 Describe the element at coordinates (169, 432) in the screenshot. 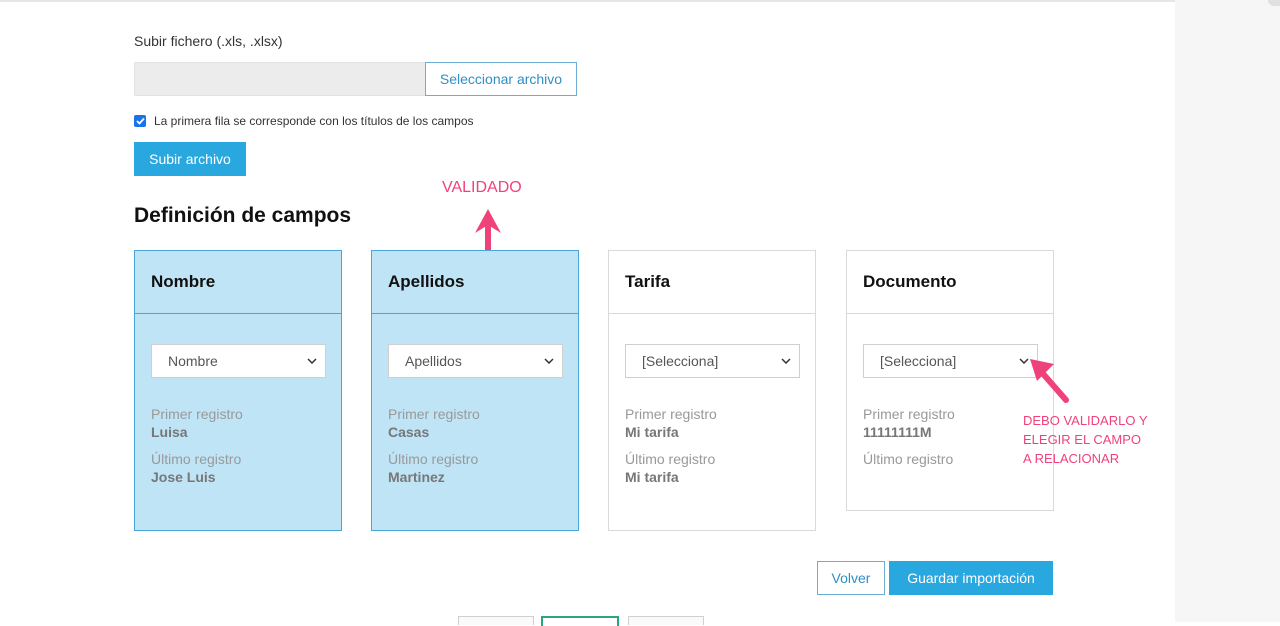

I see `first-record-value: Luisa` at that location.